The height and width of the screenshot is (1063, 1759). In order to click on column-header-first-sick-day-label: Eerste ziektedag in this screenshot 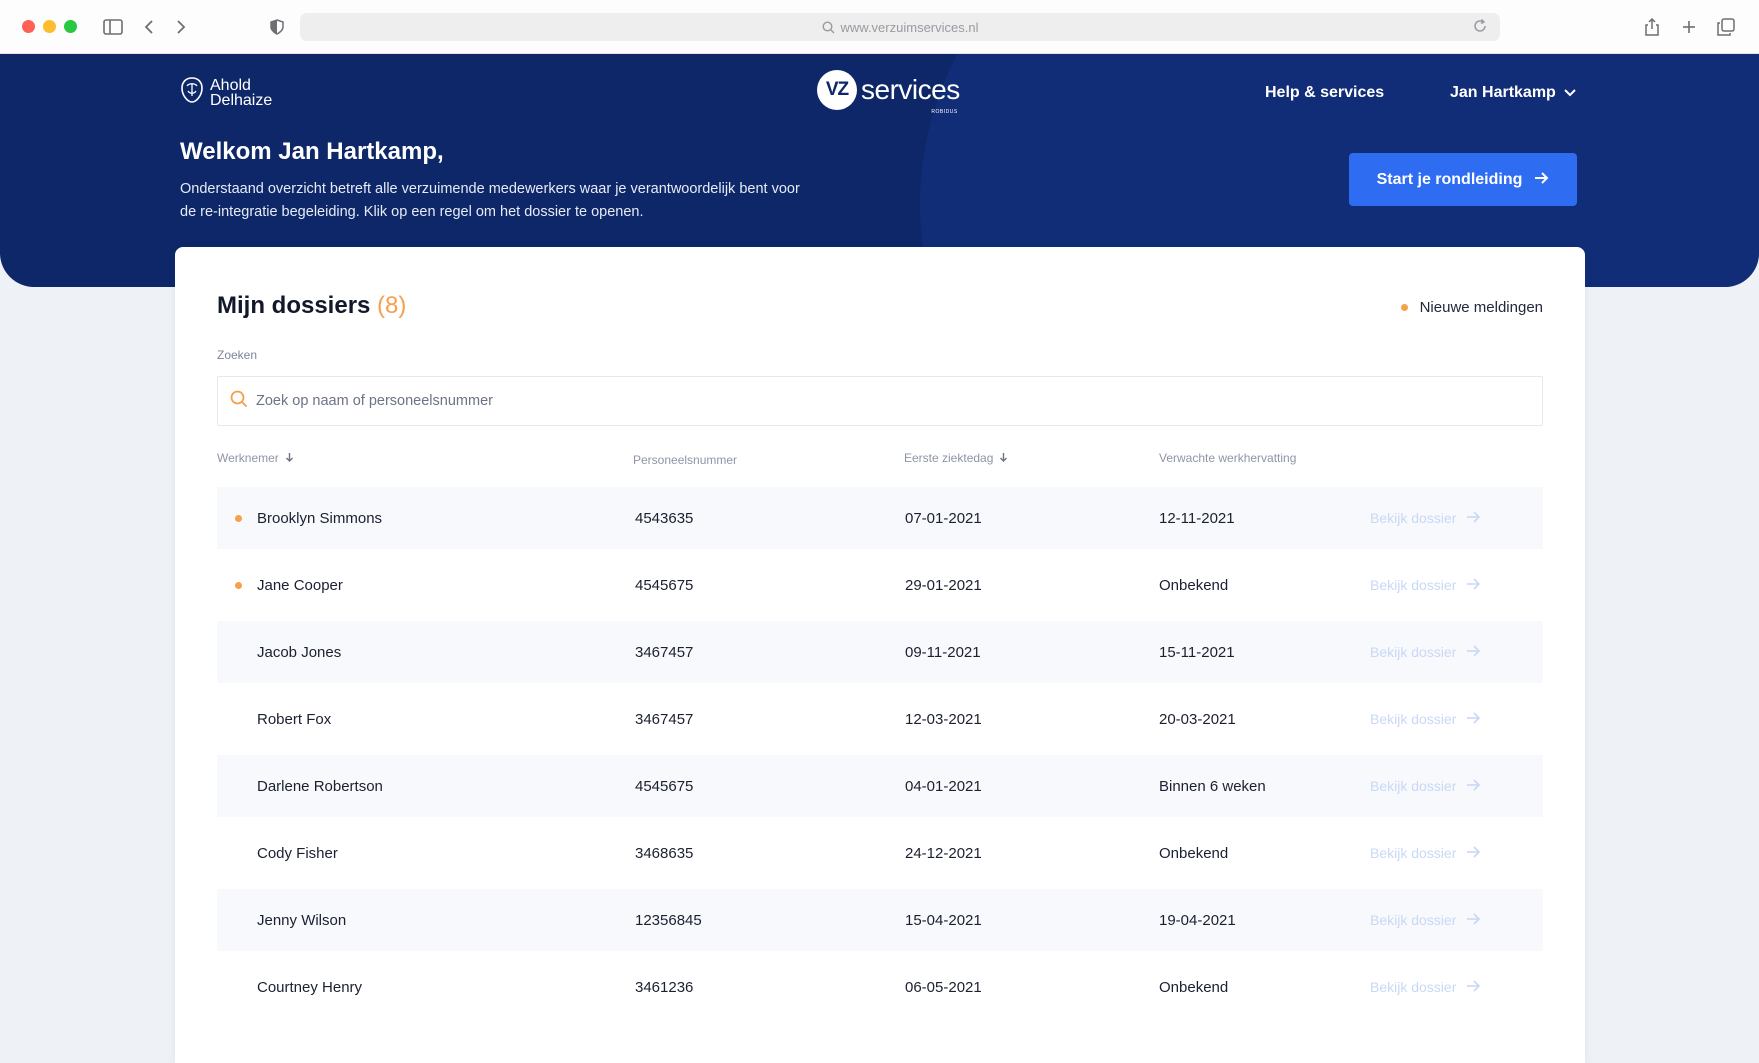, I will do `click(949, 458)`.